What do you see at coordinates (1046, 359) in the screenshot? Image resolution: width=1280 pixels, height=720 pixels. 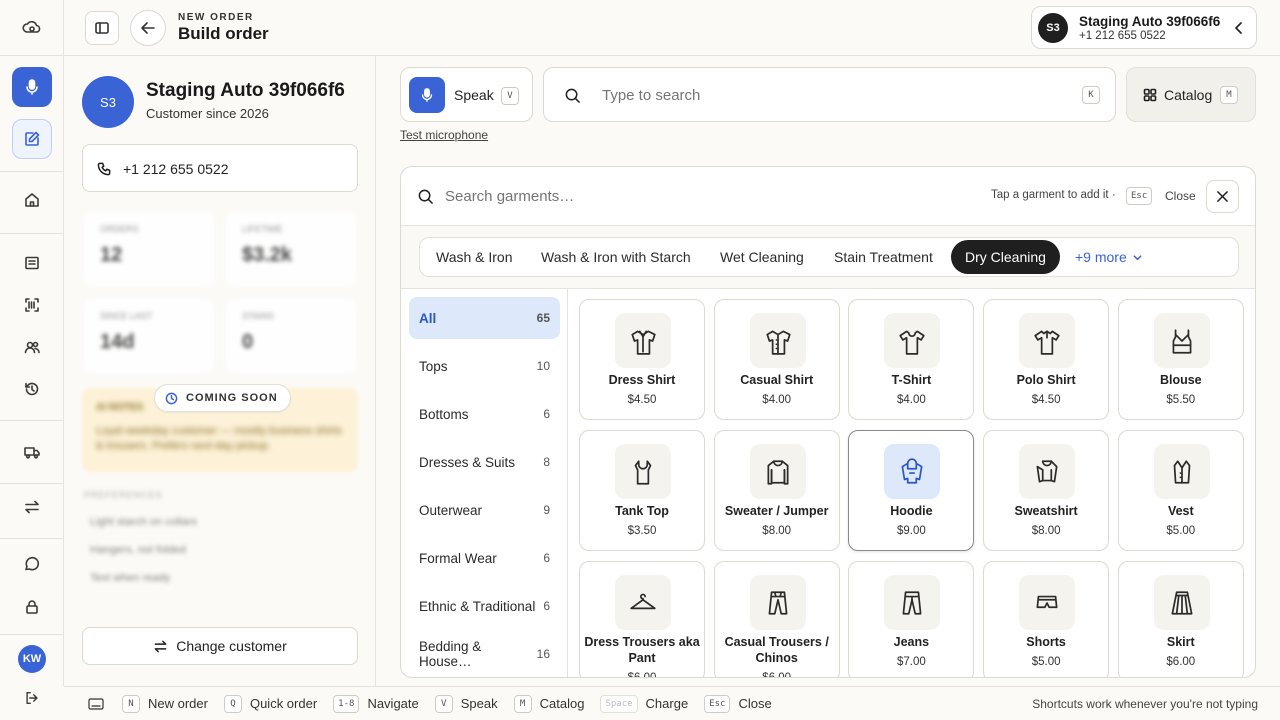 I see `garment-card: Polo Shirt $4.50` at bounding box center [1046, 359].